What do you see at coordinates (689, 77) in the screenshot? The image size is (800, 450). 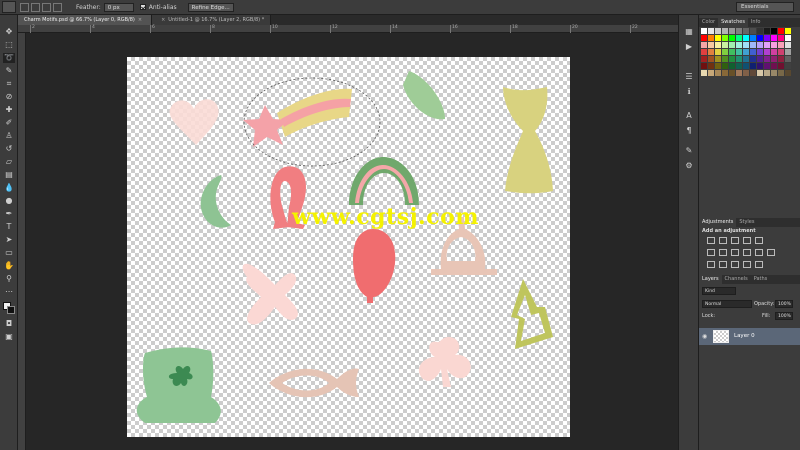 I see `properties-panel-icon: ☰` at bounding box center [689, 77].